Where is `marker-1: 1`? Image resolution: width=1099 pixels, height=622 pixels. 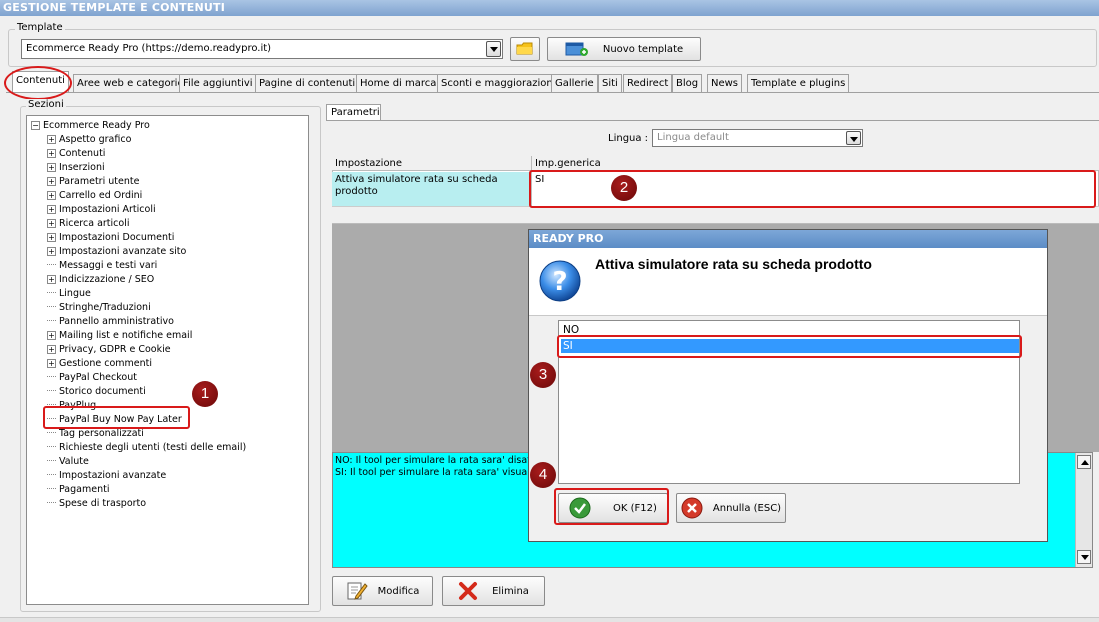 marker-1: 1 is located at coordinates (205, 394).